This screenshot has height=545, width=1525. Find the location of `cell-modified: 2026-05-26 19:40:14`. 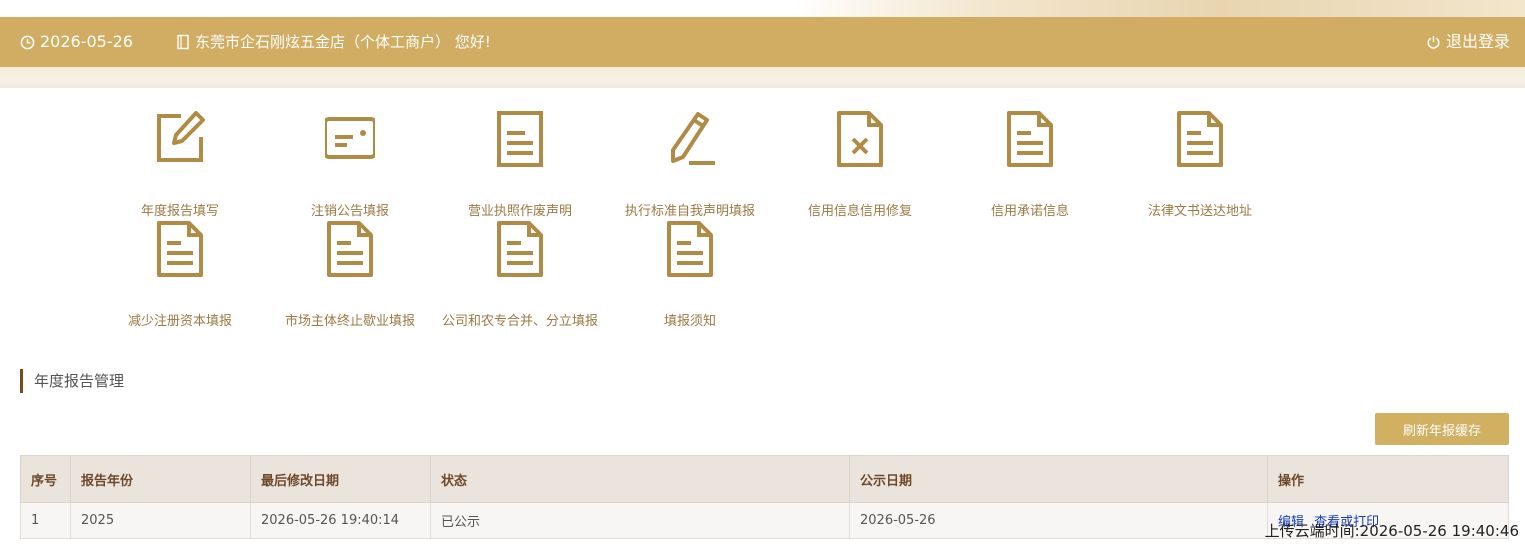

cell-modified: 2026-05-26 19:40:14 is located at coordinates (340, 520).